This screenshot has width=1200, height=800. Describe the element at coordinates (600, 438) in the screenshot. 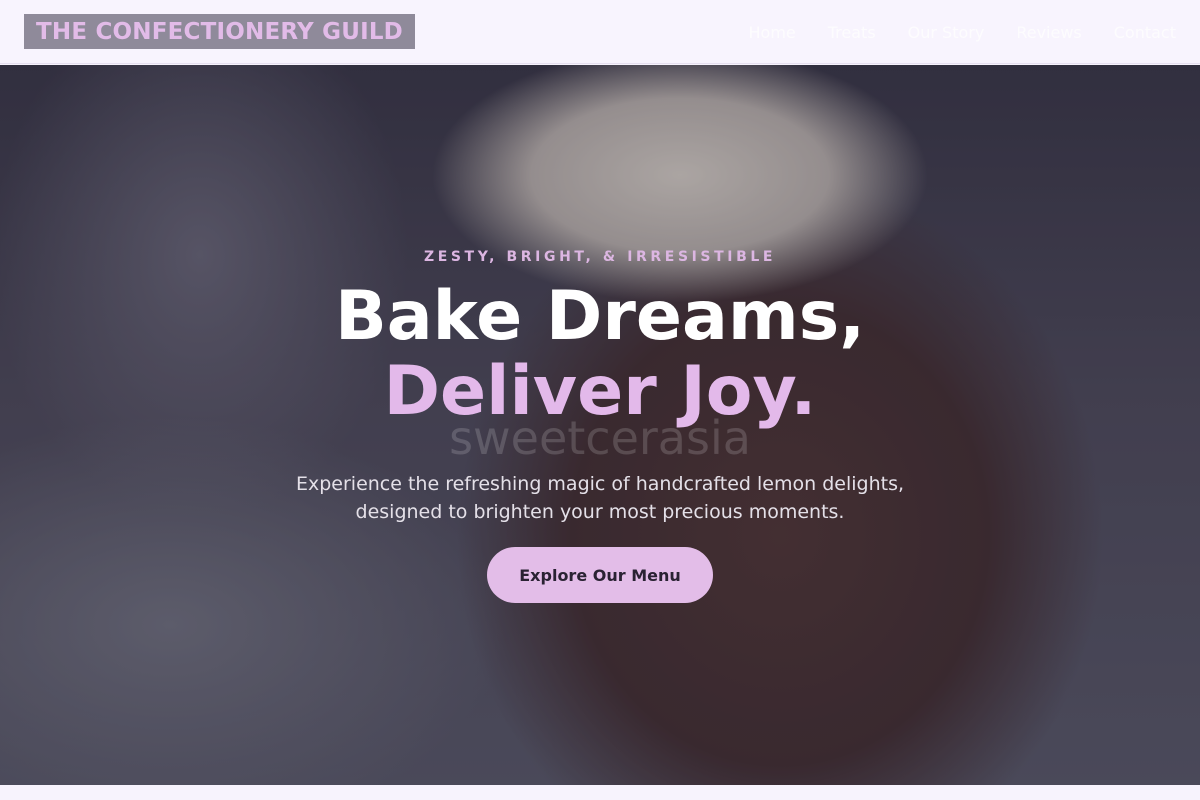

I see `image-watermark: sweetcerasia` at that location.